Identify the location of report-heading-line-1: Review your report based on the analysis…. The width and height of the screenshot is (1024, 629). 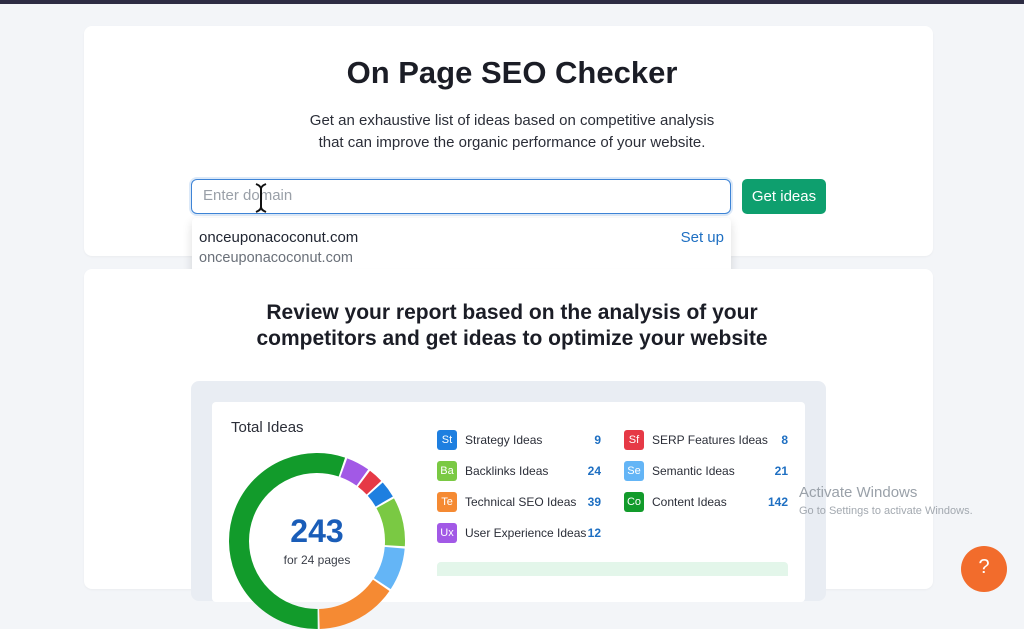
(512, 312).